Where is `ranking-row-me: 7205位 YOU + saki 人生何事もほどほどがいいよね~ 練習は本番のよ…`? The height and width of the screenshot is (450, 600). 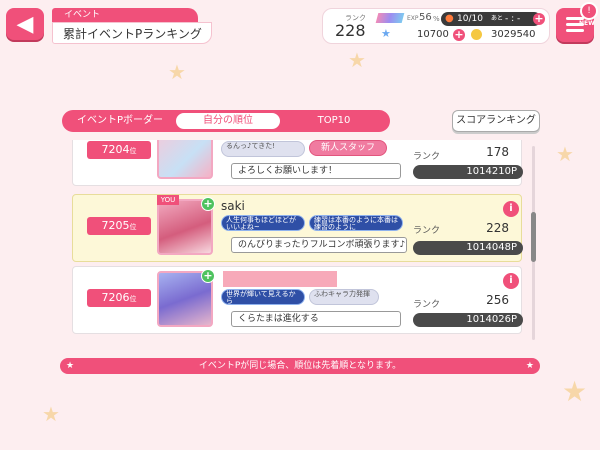
ranking-row-me: 7205位 YOU + saki 人生何事もほどほどがいいよね~ 練習は本番のよ… is located at coordinates (297, 228).